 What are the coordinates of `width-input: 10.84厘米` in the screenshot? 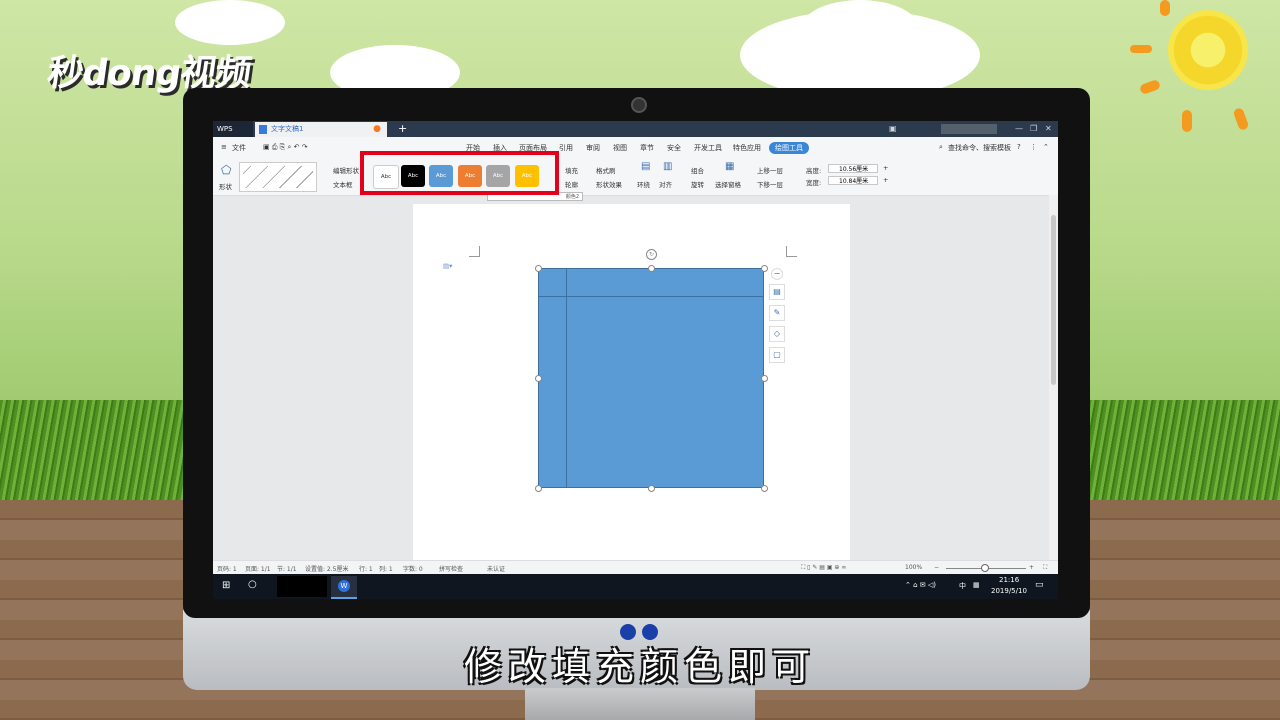 It's located at (853, 180).